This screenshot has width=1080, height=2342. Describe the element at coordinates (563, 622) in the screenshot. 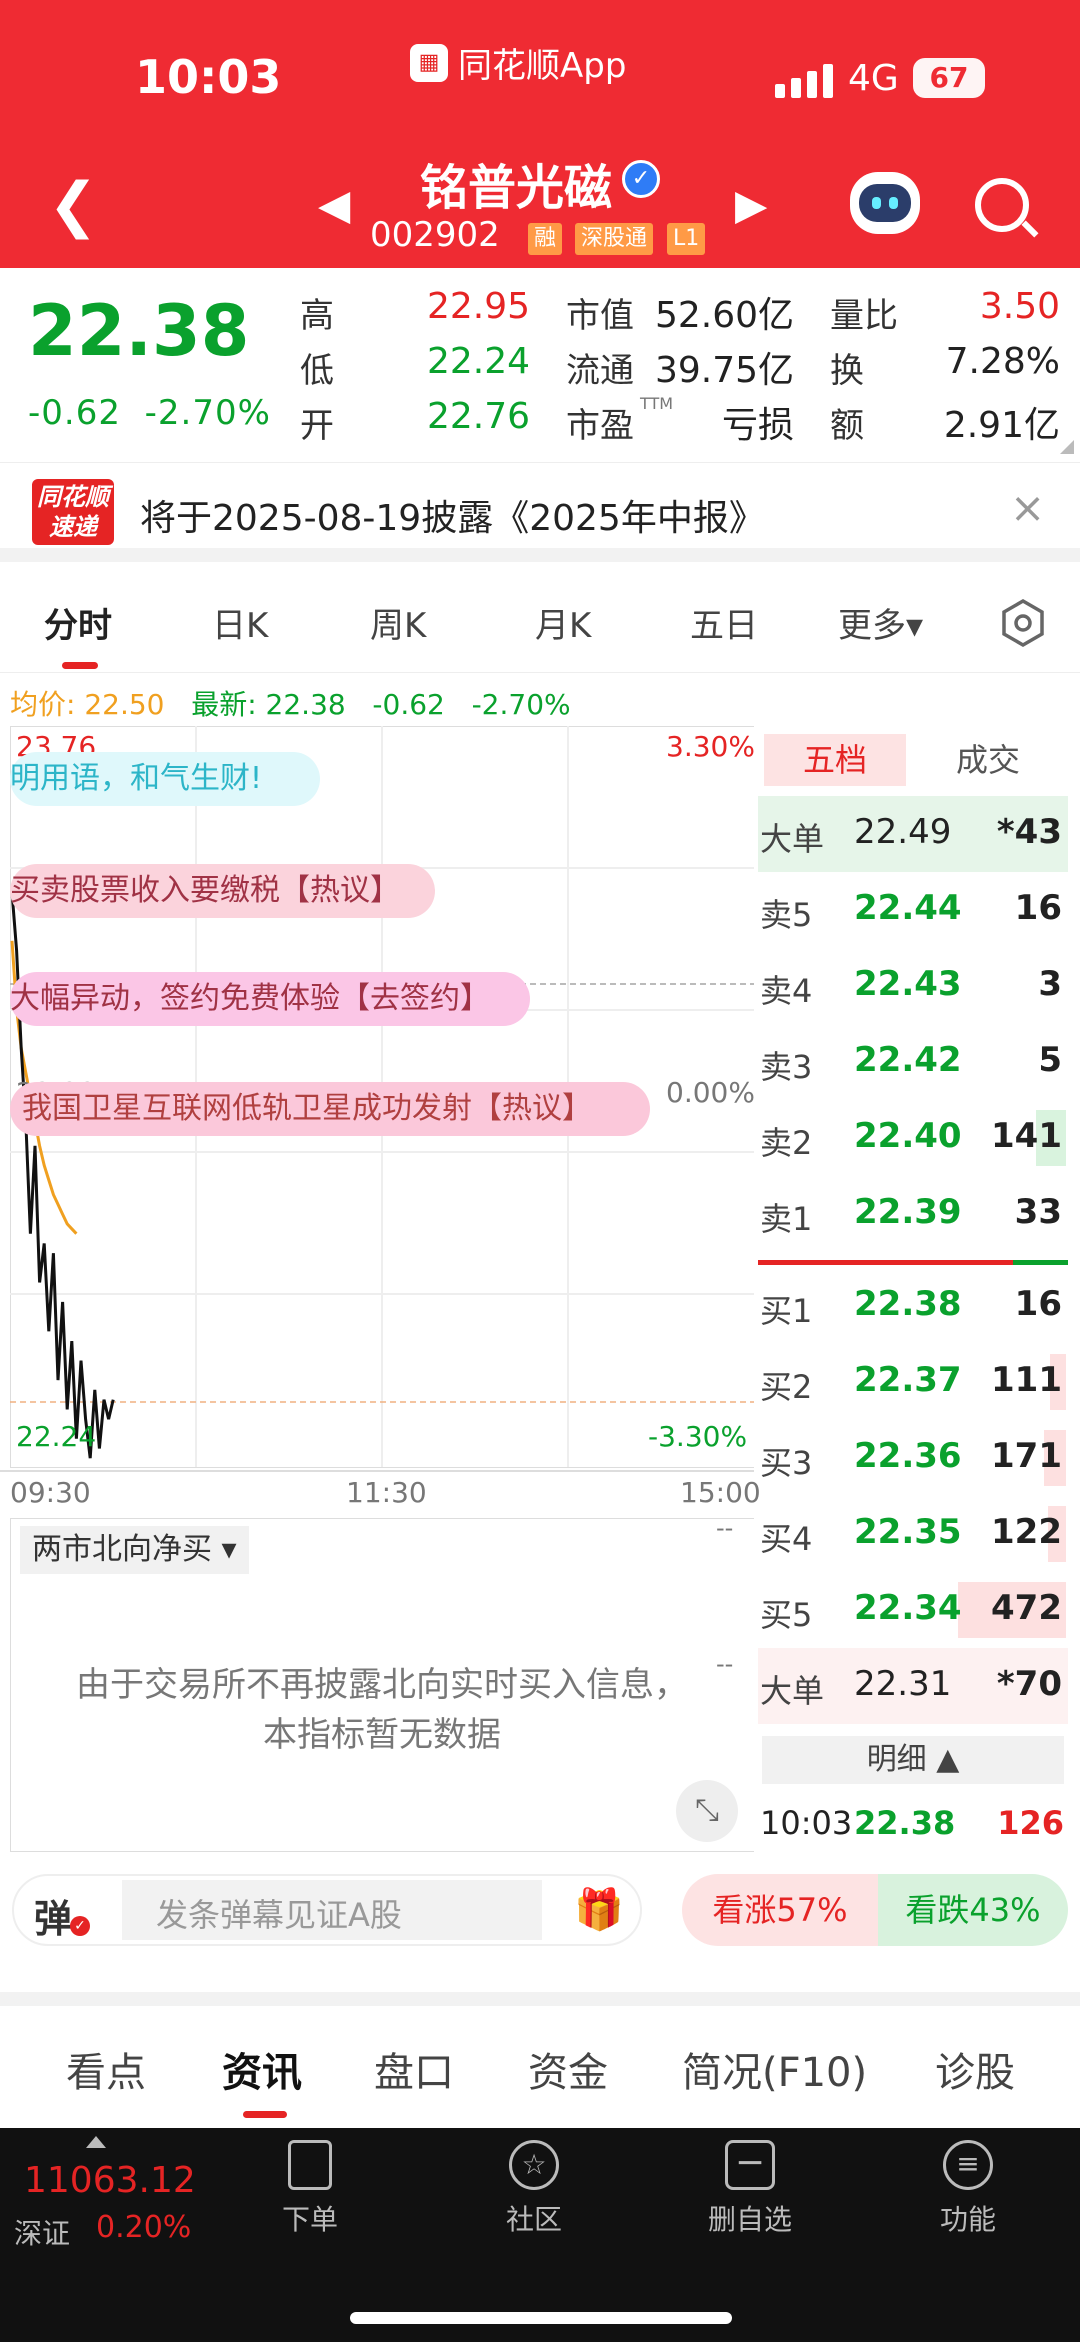

I see `tab-monthly-k: 月K` at that location.